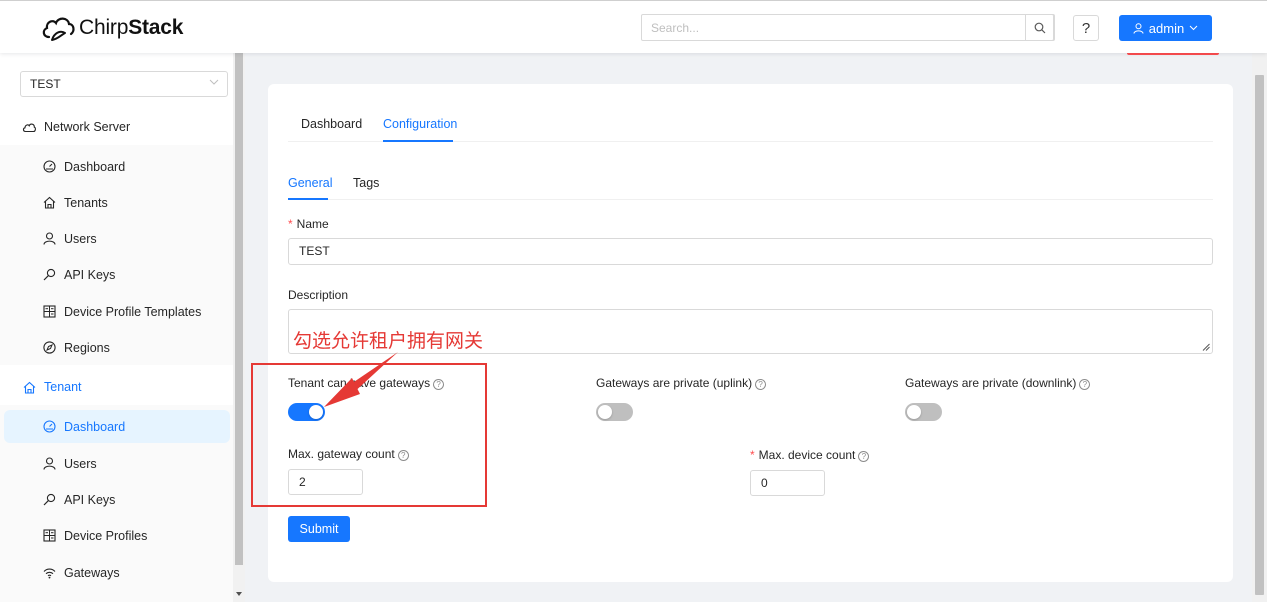 The image size is (1267, 602). I want to click on sub-tabs: General Tags, so click(750, 185).